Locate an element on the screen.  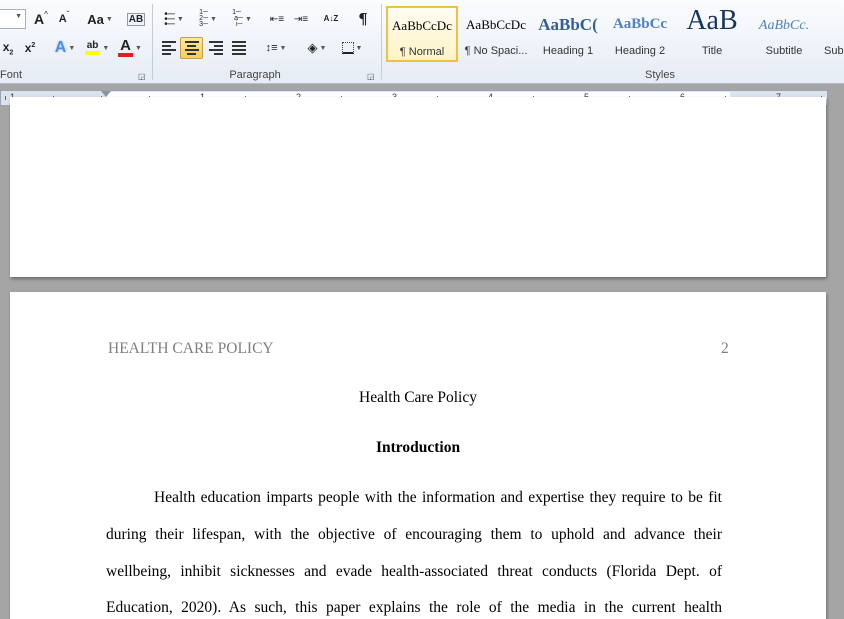
numbered-list-icon: 1─ 2─ 3─ is located at coordinates (203, 18).